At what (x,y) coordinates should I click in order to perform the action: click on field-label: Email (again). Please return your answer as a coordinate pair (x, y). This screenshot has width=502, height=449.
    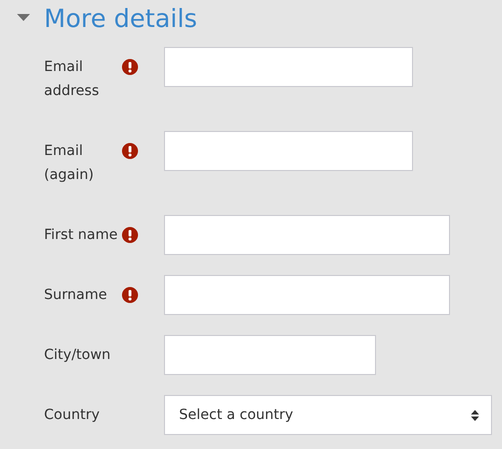
    Looking at the image, I should click on (69, 163).